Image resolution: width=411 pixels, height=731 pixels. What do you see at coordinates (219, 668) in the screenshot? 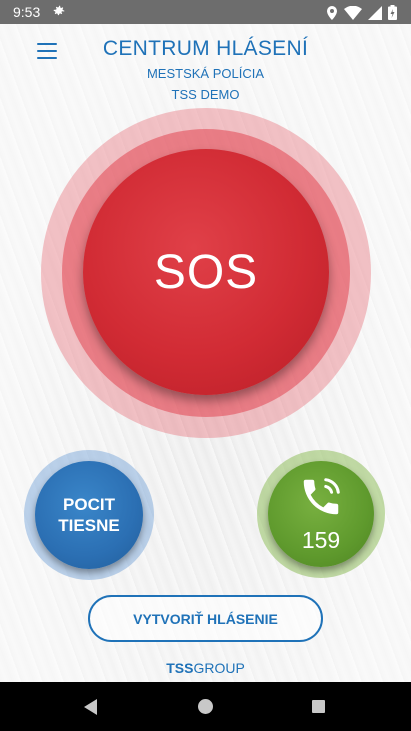
I see `brand-rest: GROUP` at bounding box center [219, 668].